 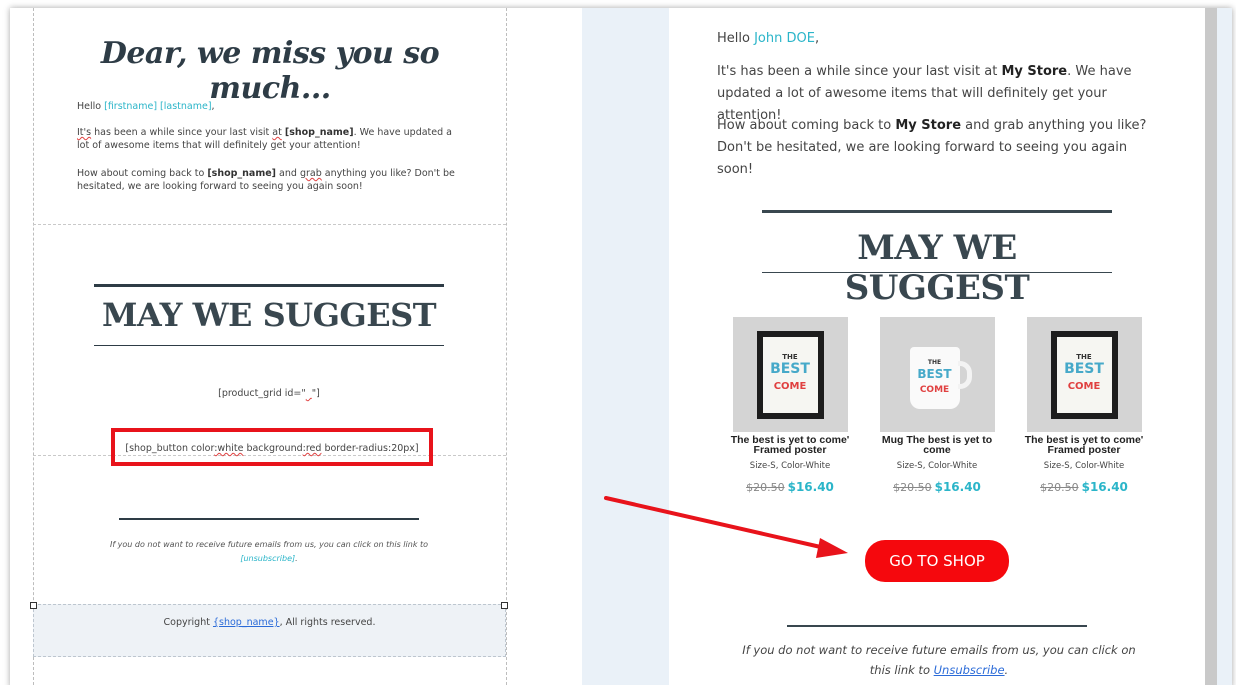 I want to click on greeting-prefix: Hello, so click(x=91, y=106).